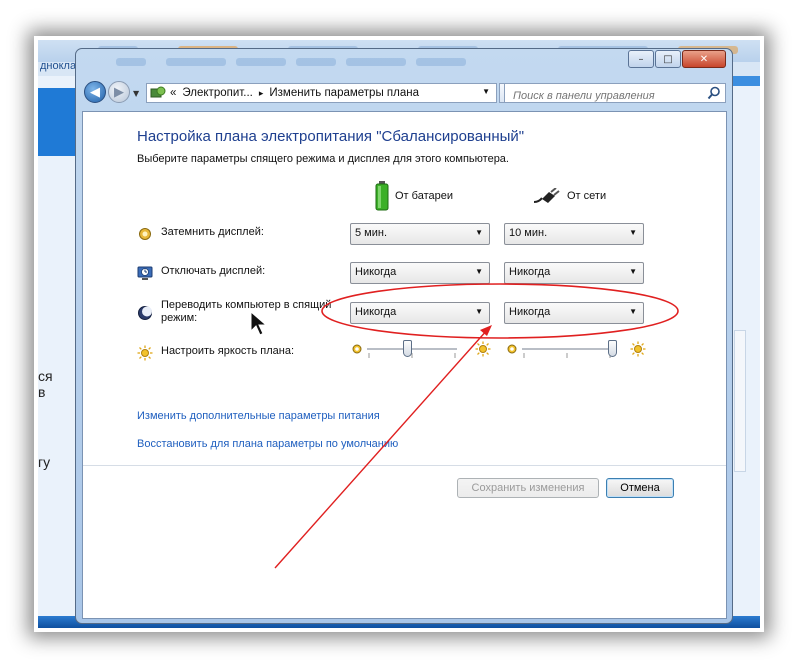 This screenshot has width=800, height=666. What do you see at coordinates (246, 305) in the screenshot?
I see `sleep-label-line1: Переводить компьютер в спящий` at bounding box center [246, 305].